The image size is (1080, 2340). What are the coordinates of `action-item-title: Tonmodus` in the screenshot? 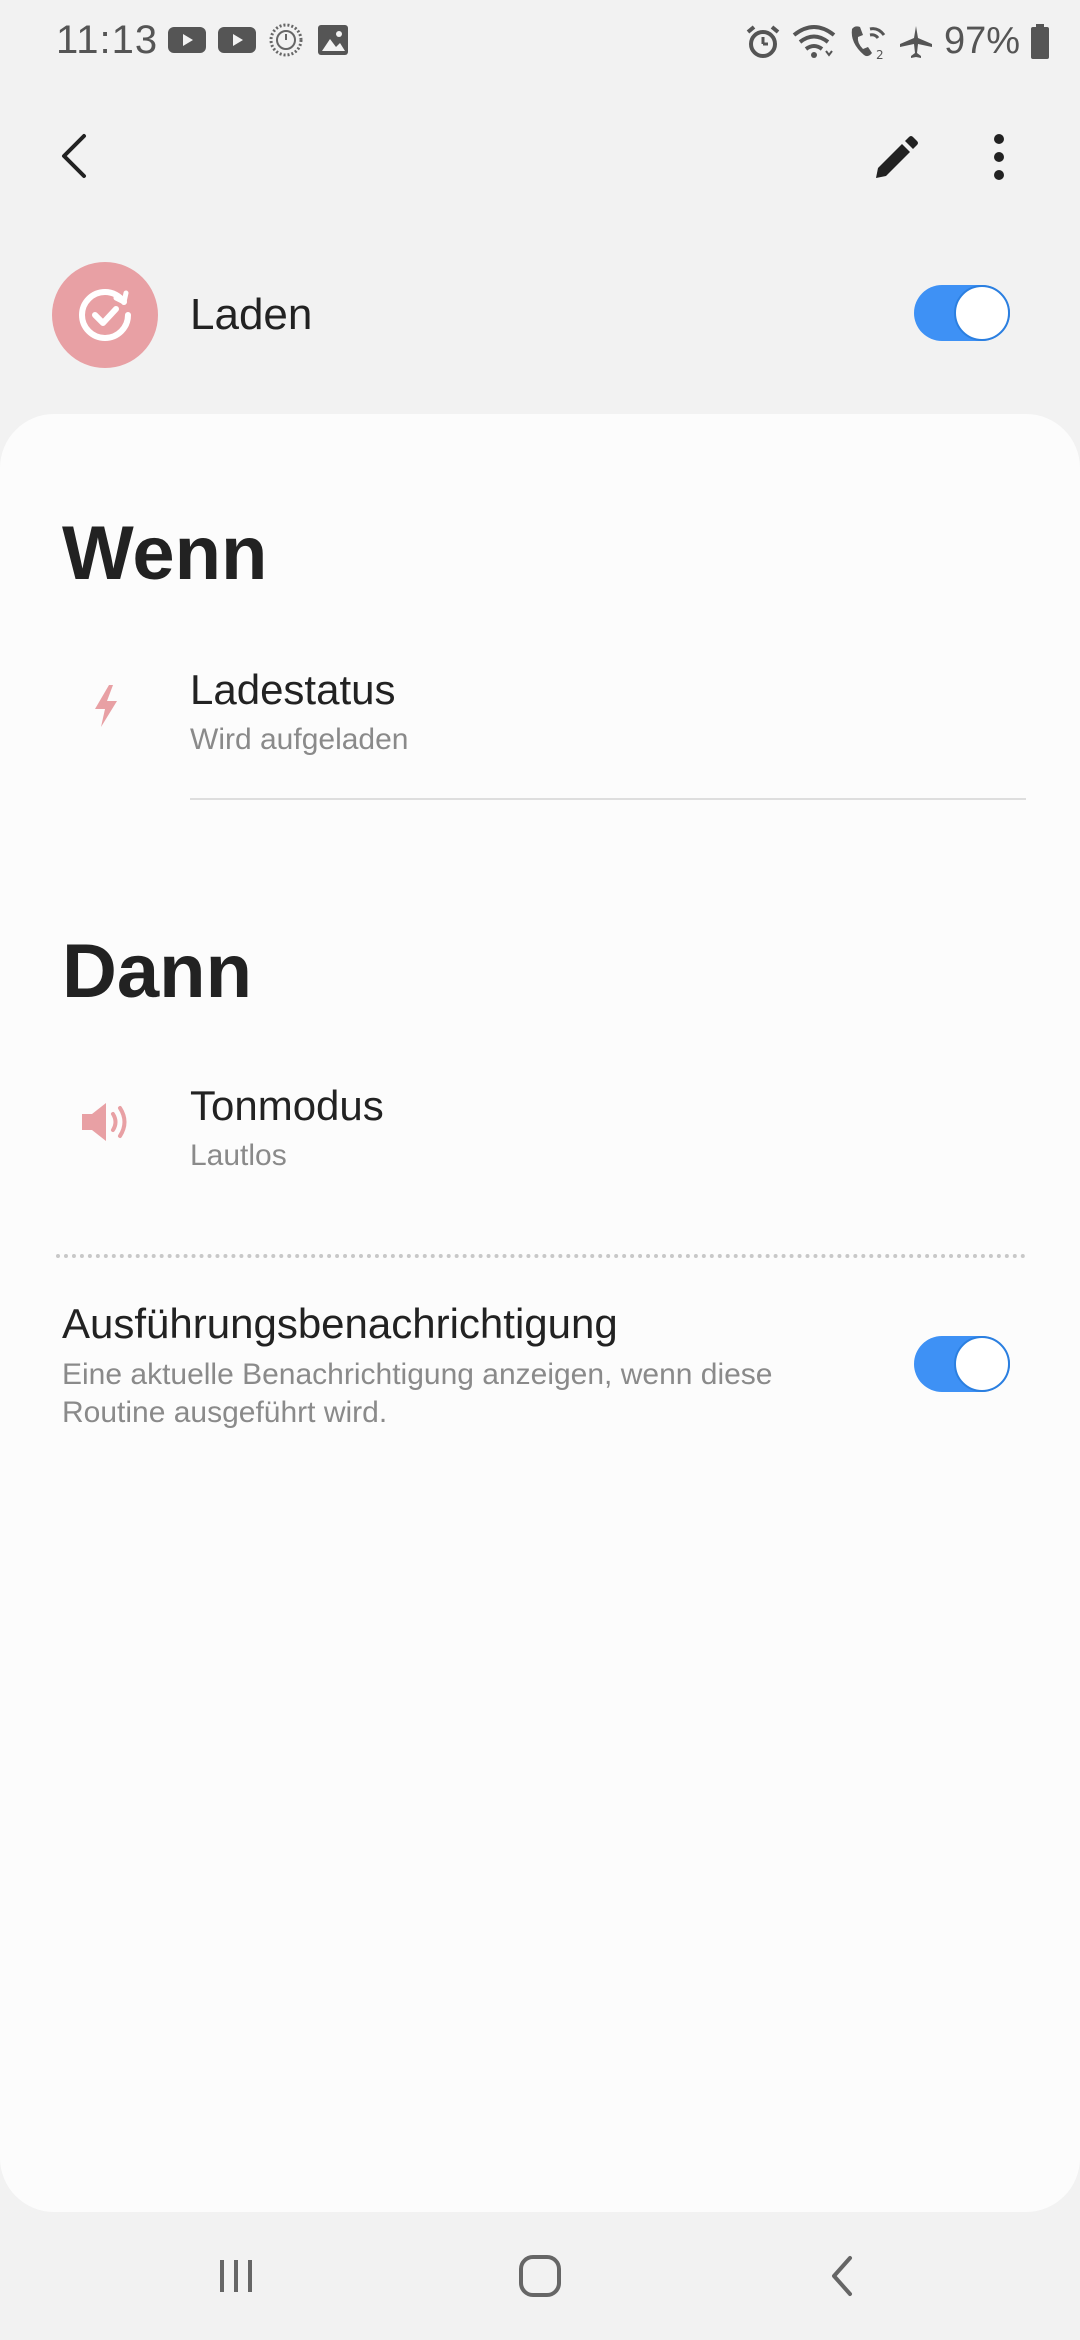 It's located at (287, 1106).